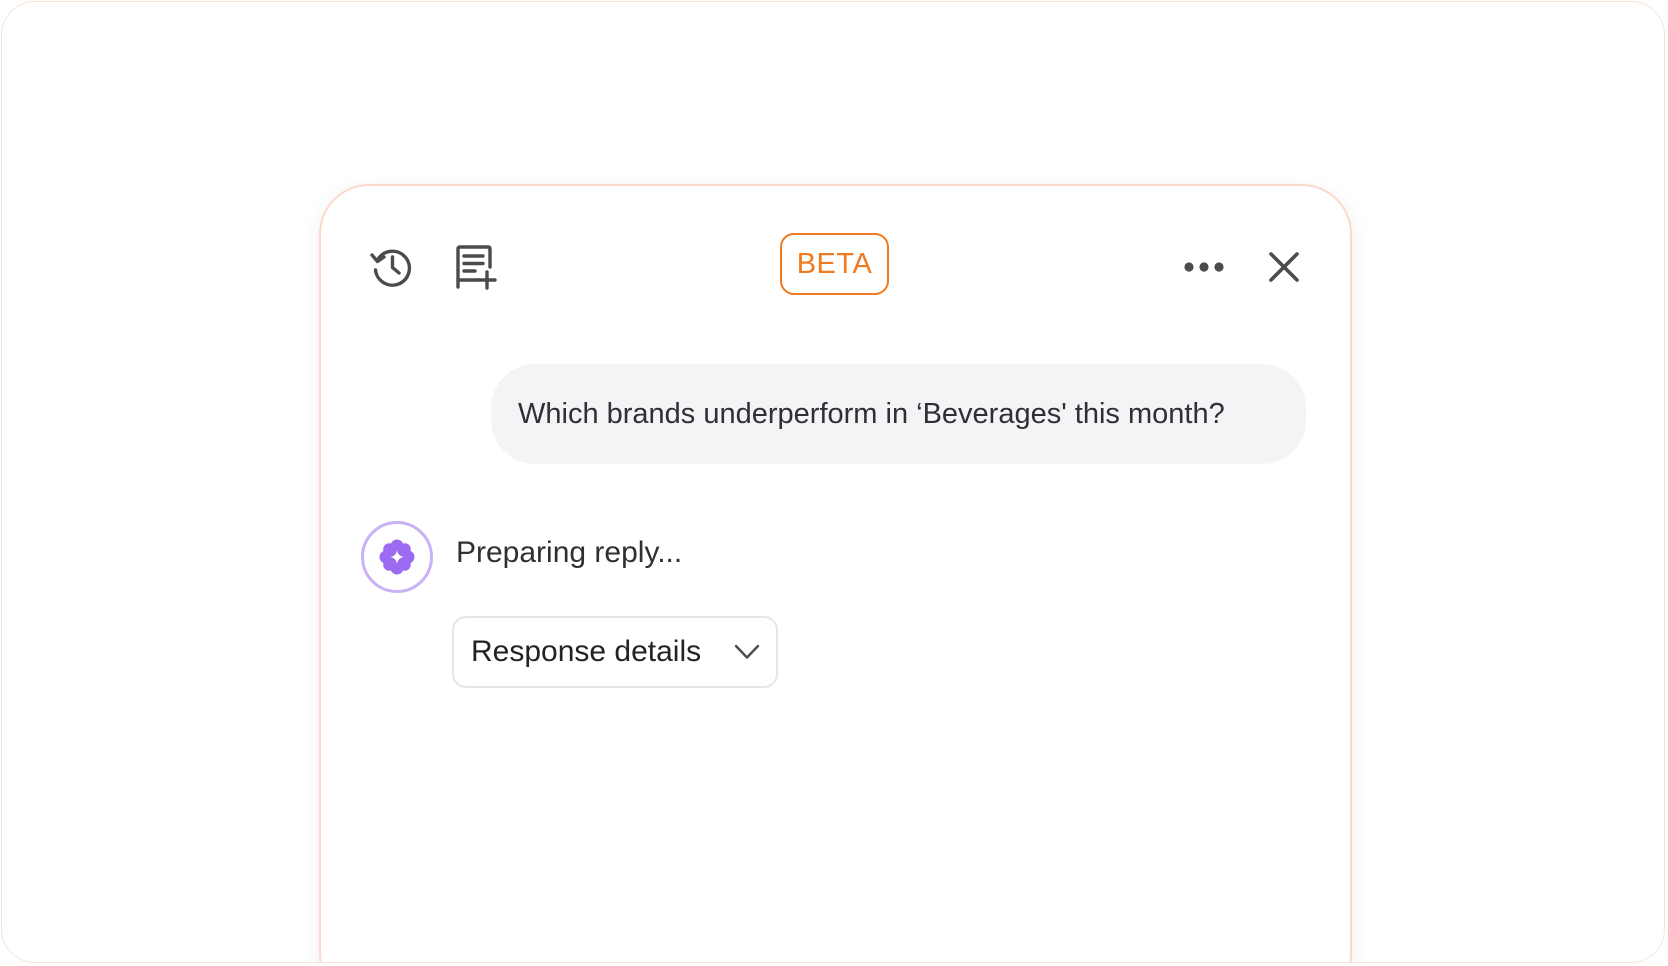 This screenshot has height=966, width=1668. I want to click on new-chat-button, so click(474, 267).